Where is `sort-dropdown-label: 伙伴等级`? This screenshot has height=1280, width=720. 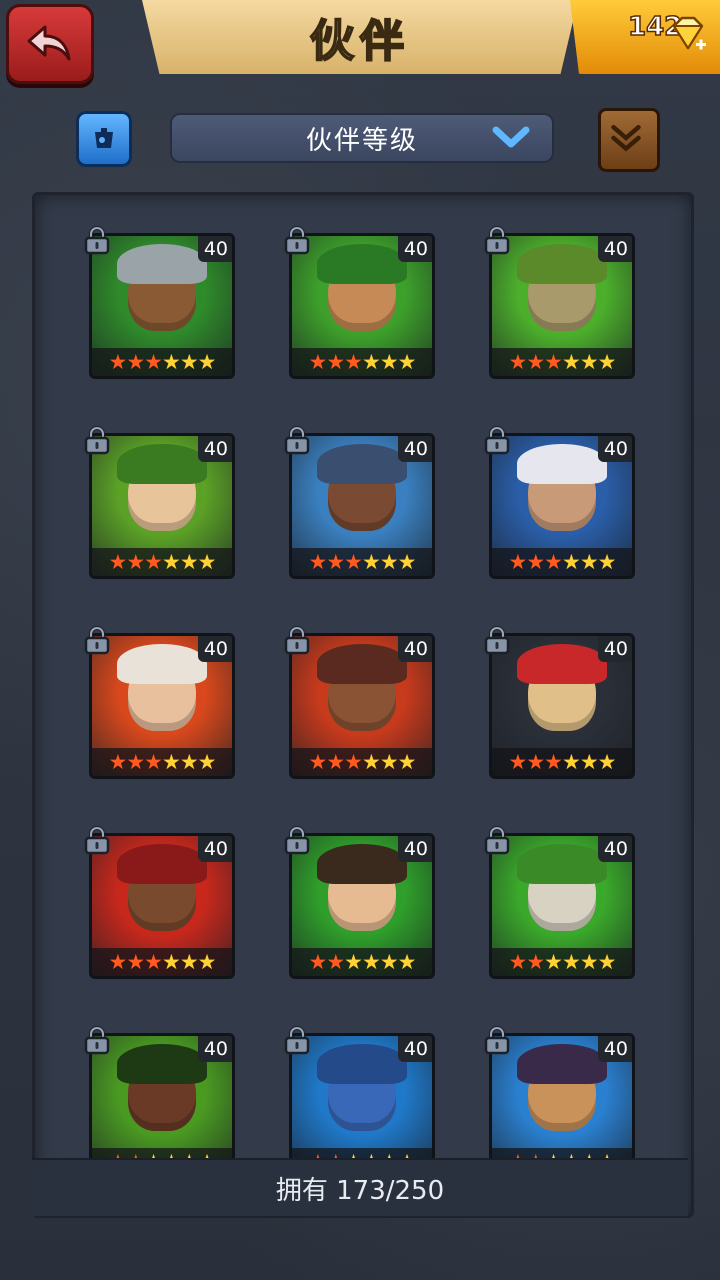
sort-dropdown-label: 伙伴等级 is located at coordinates (361, 140).